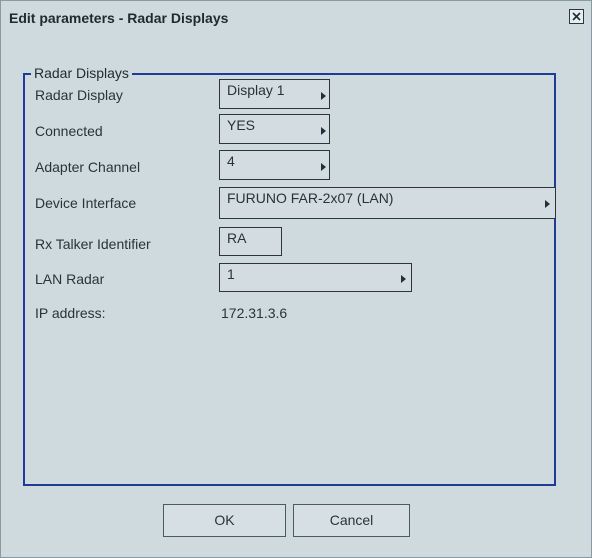 The height and width of the screenshot is (558, 592). I want to click on rx-talker-label: Rx Talker Identifier, so click(93, 244).